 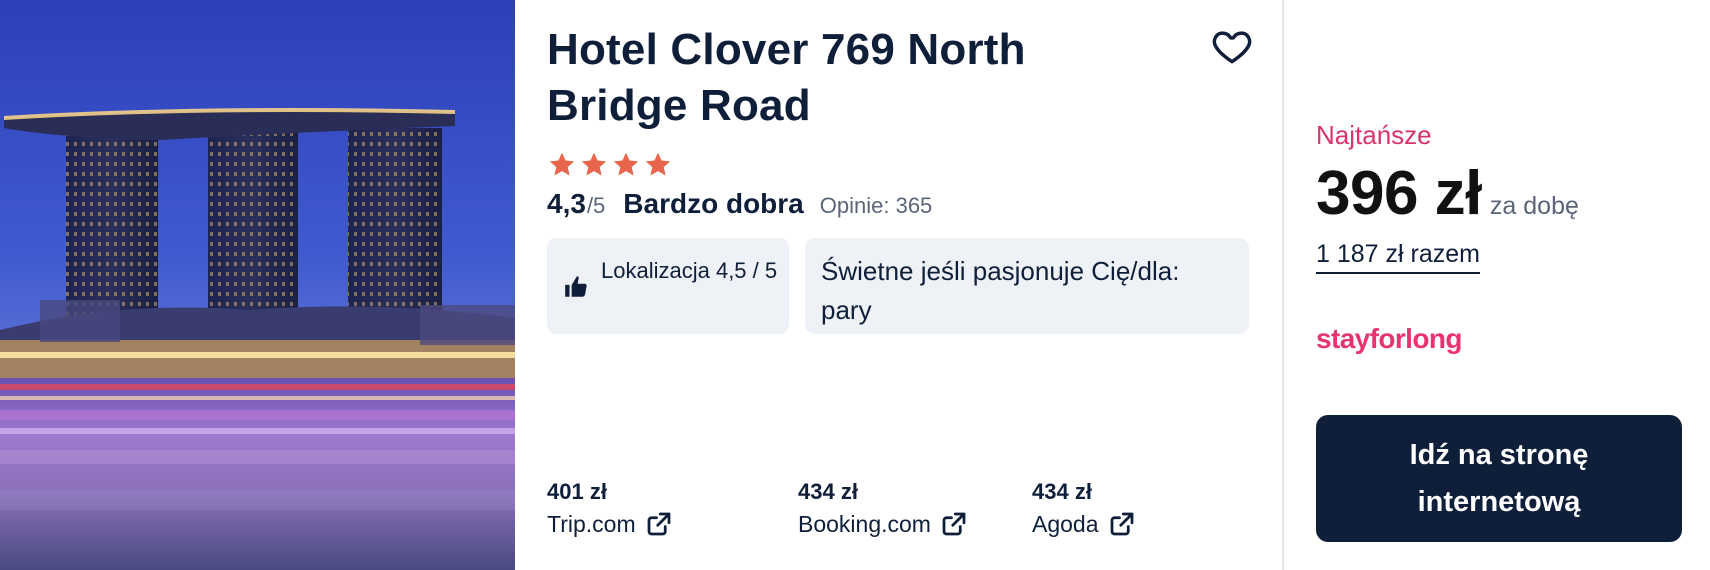 What do you see at coordinates (1000, 290) in the screenshot?
I see `good-for-label: Świetne jeśli pasjonuje Cię/dla: pary` at bounding box center [1000, 290].